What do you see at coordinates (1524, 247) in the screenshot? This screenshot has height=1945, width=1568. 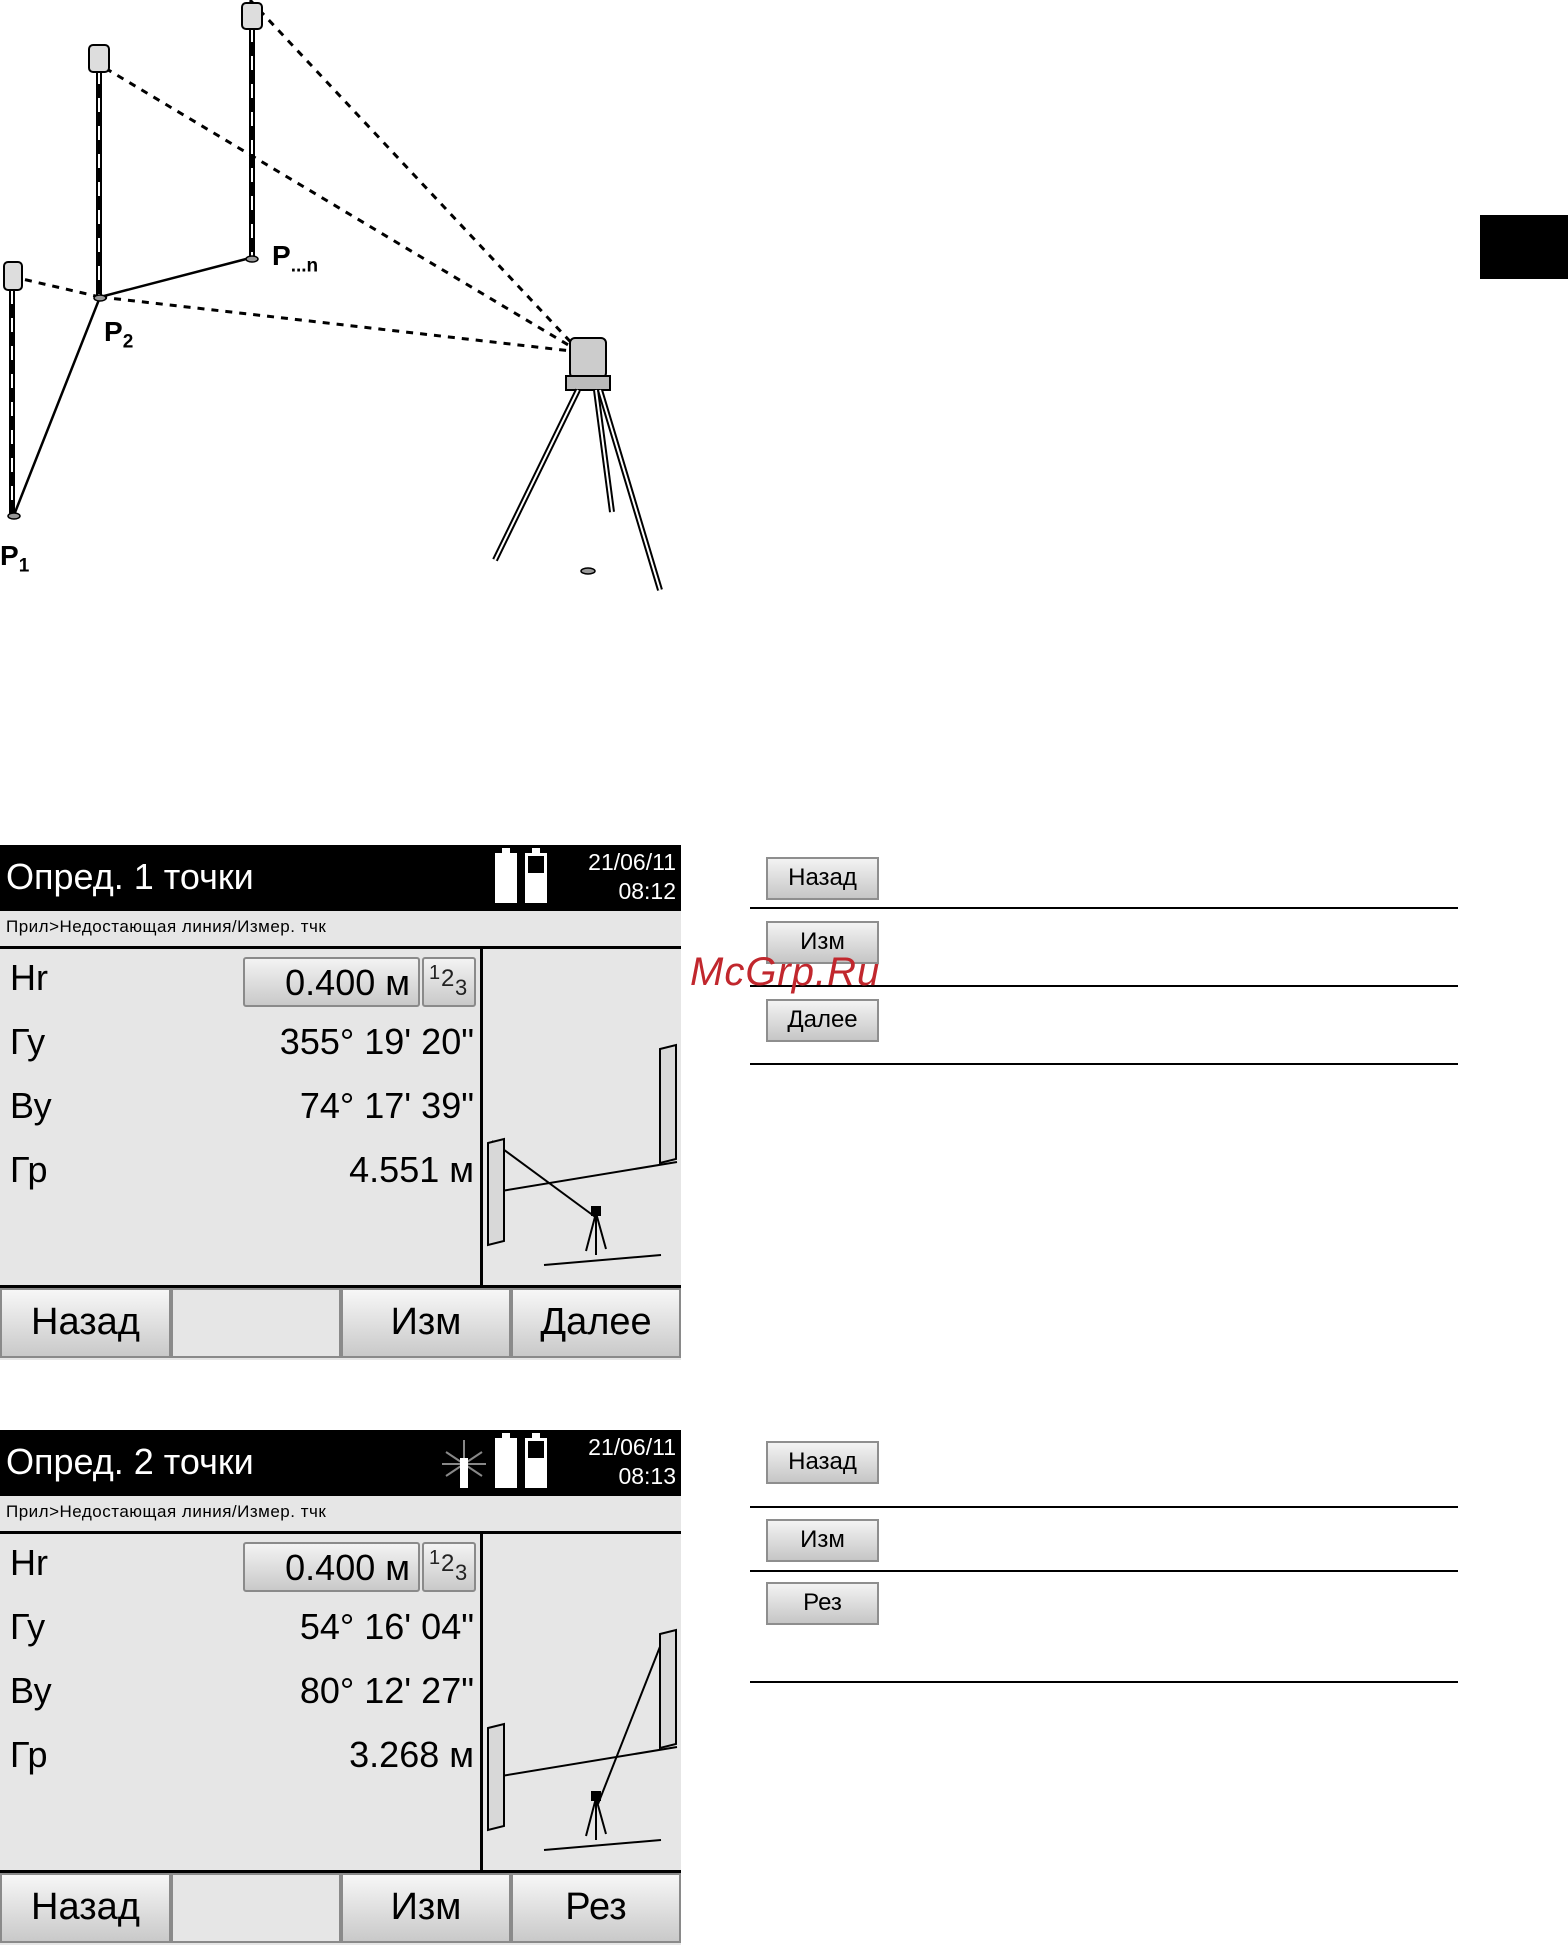 I see `chapter-tab-marker` at bounding box center [1524, 247].